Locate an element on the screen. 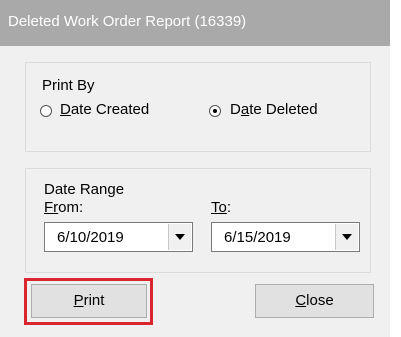  date-deleted-radio is located at coordinates (215, 111).